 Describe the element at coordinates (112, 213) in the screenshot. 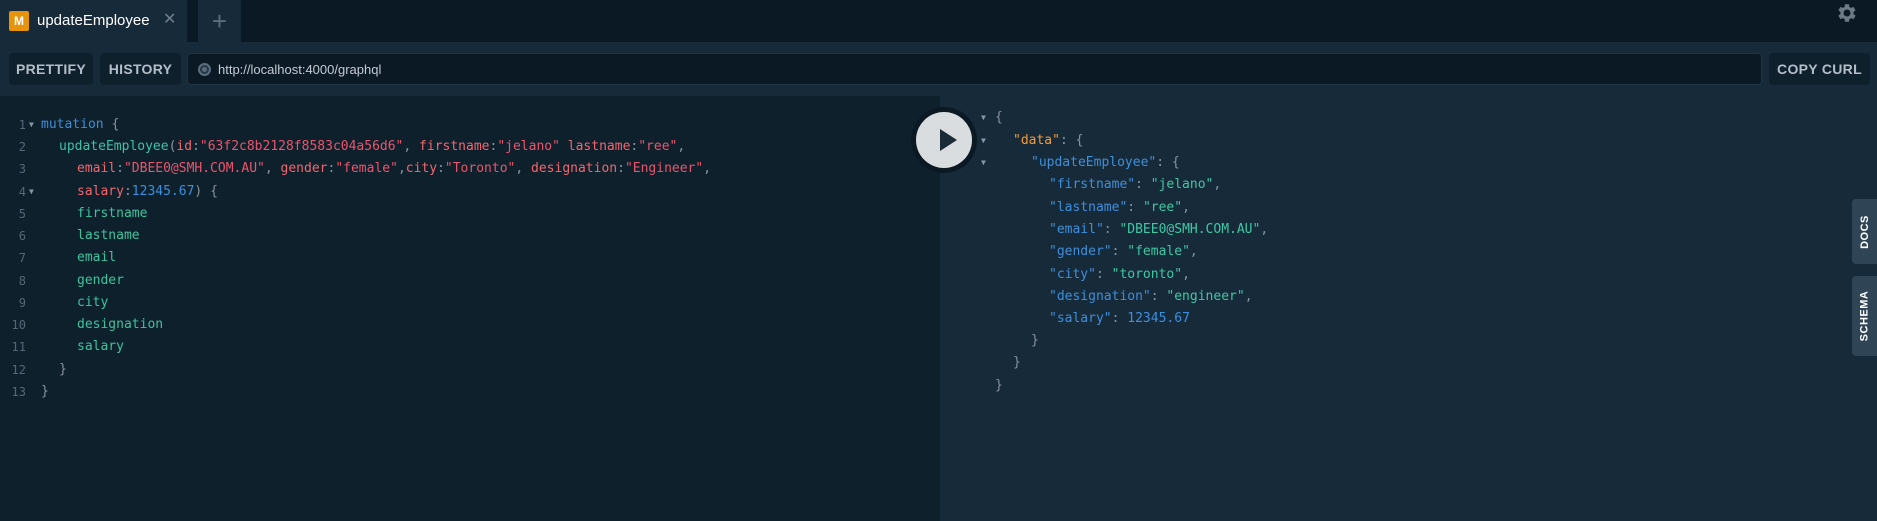

I see `code-line-field: firstname` at that location.